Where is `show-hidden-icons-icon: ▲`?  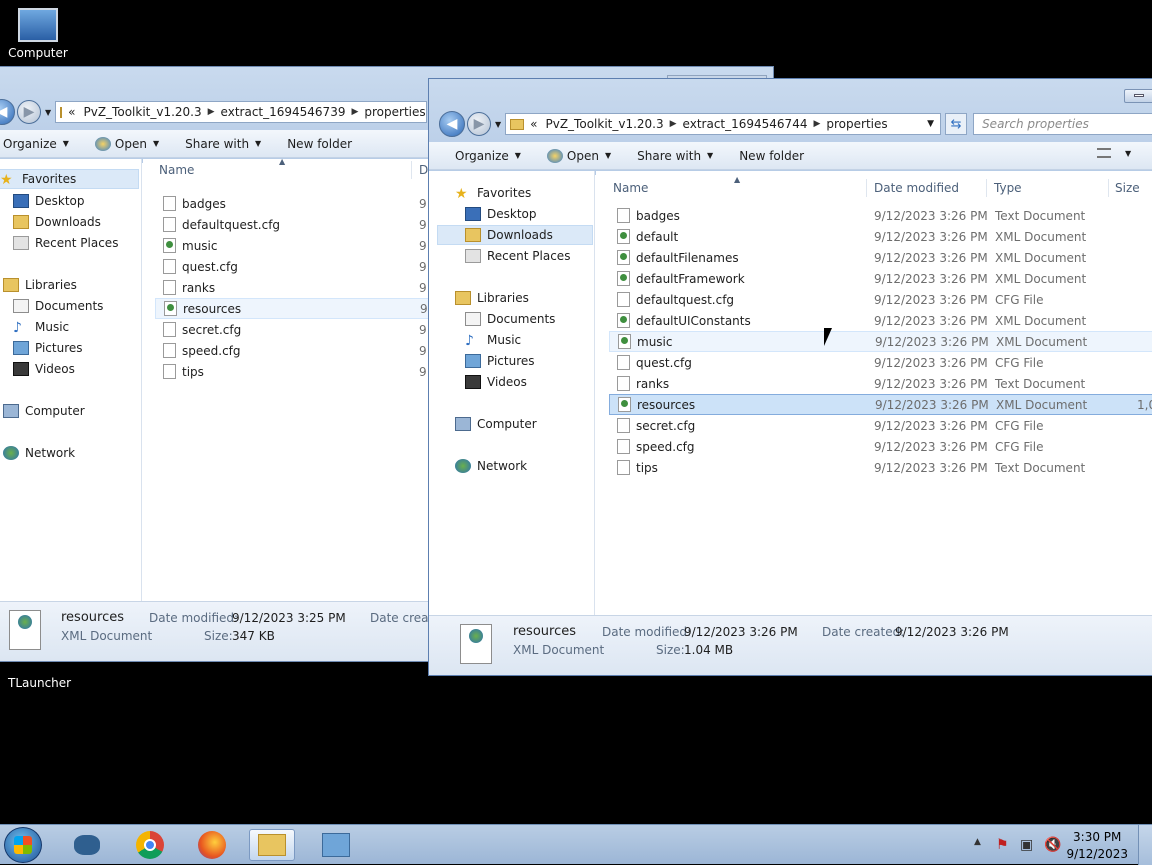
show-hidden-icons-icon: ▲ is located at coordinates (977, 842).